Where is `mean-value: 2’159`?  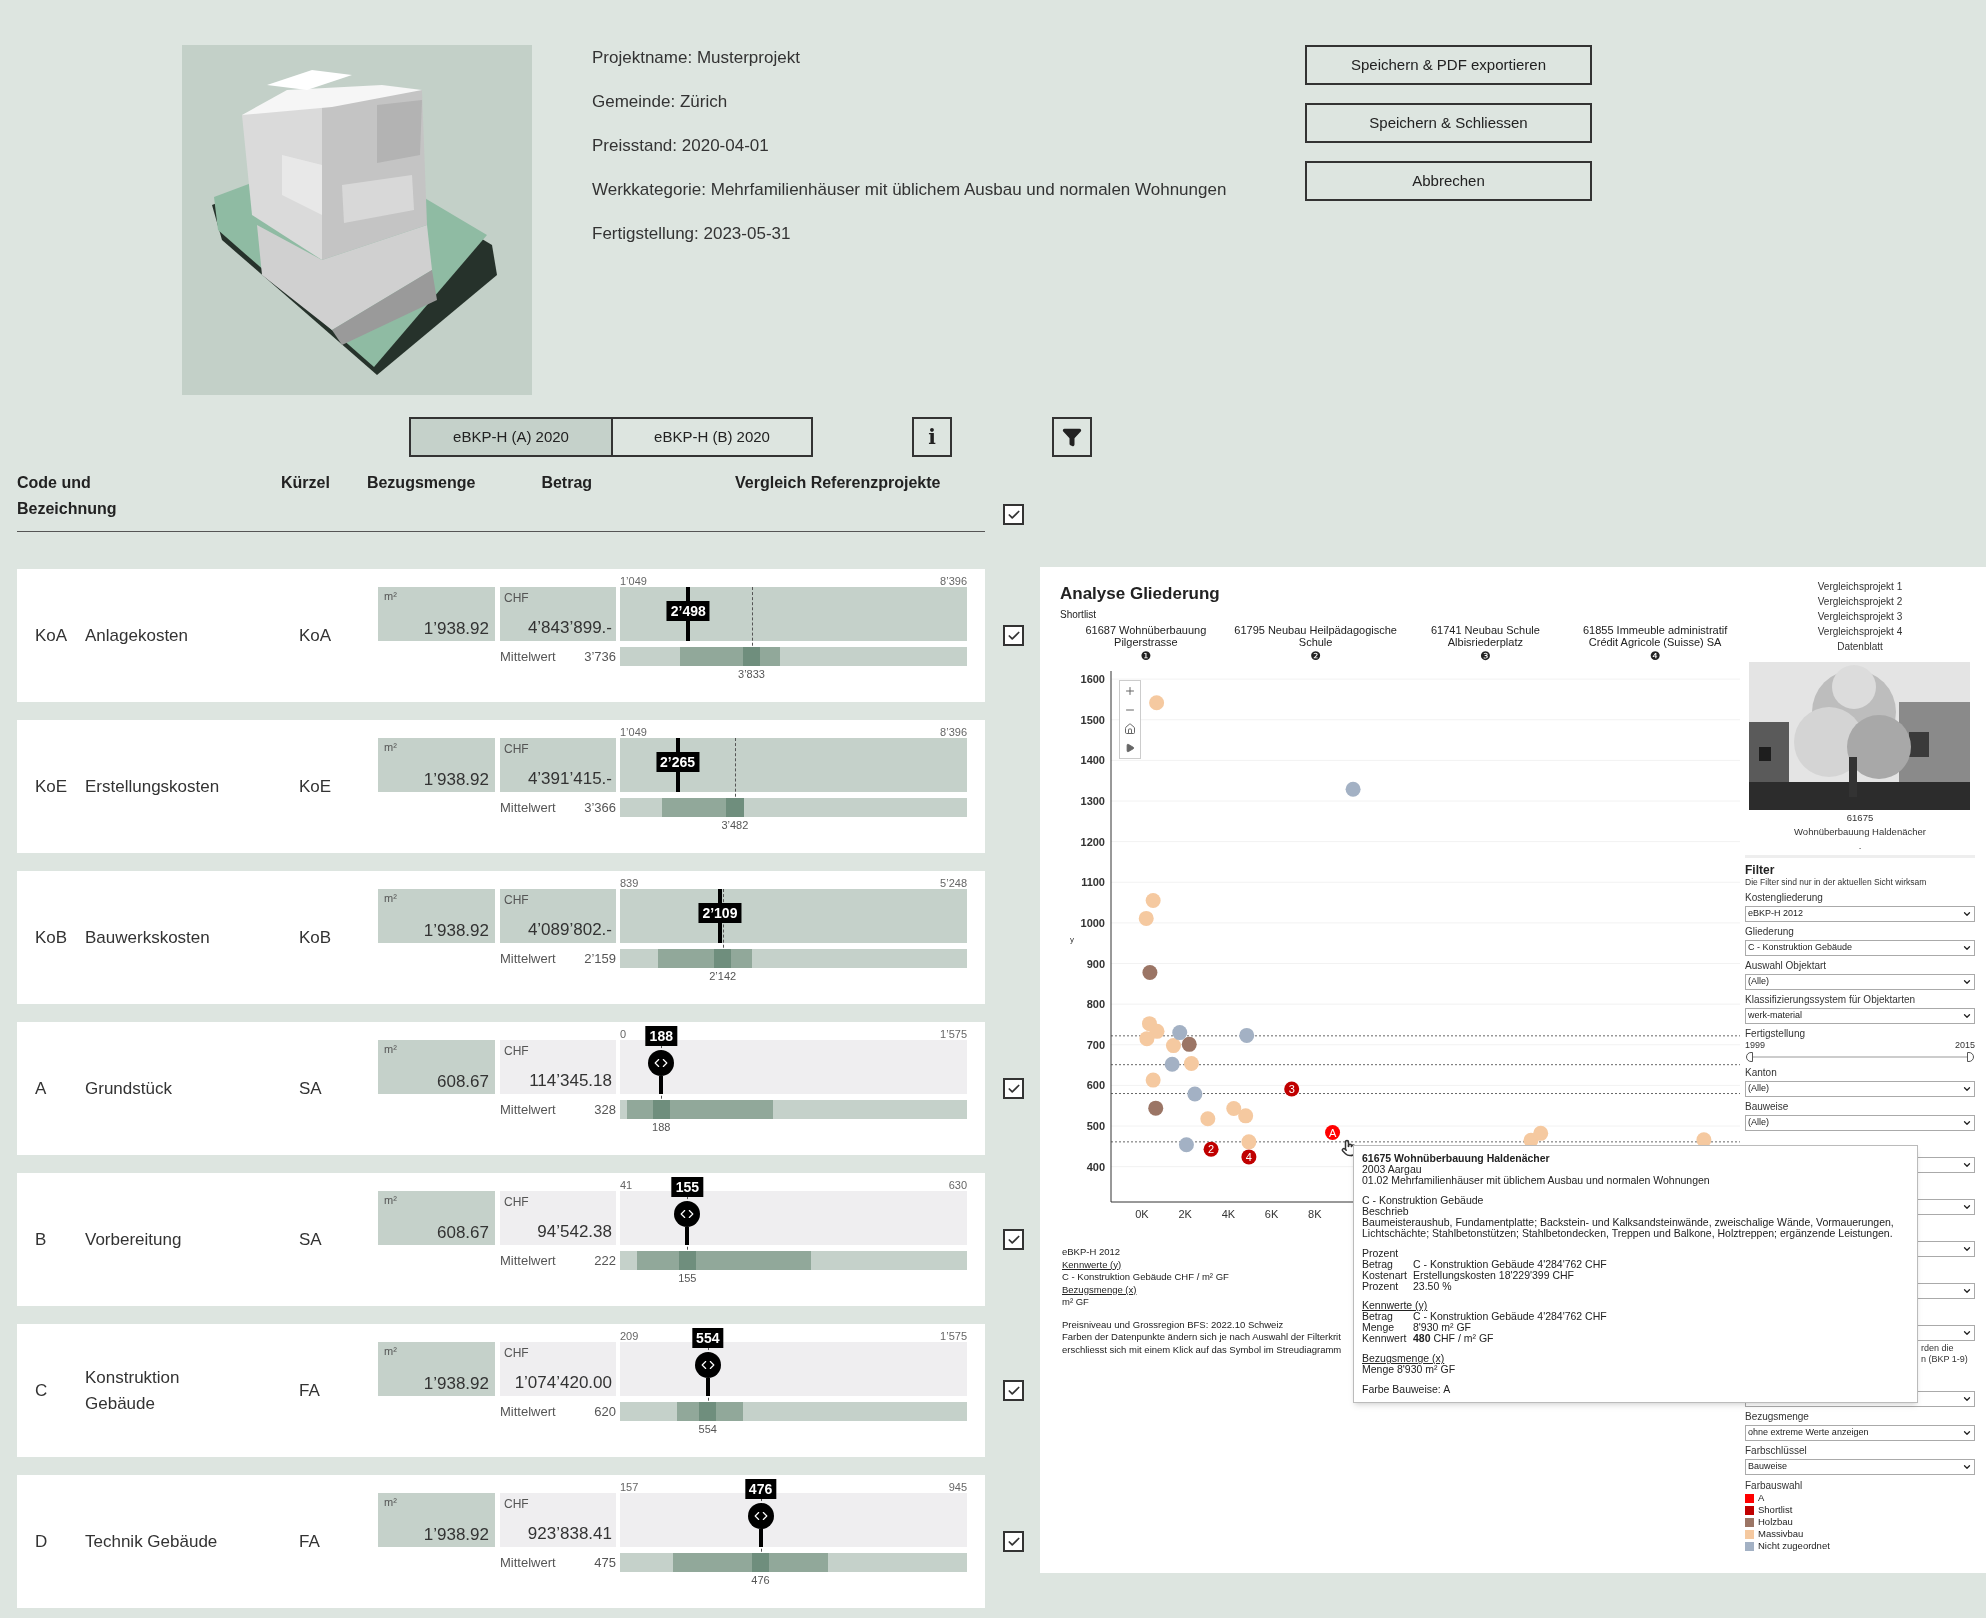 mean-value: 2’159 is located at coordinates (600, 958).